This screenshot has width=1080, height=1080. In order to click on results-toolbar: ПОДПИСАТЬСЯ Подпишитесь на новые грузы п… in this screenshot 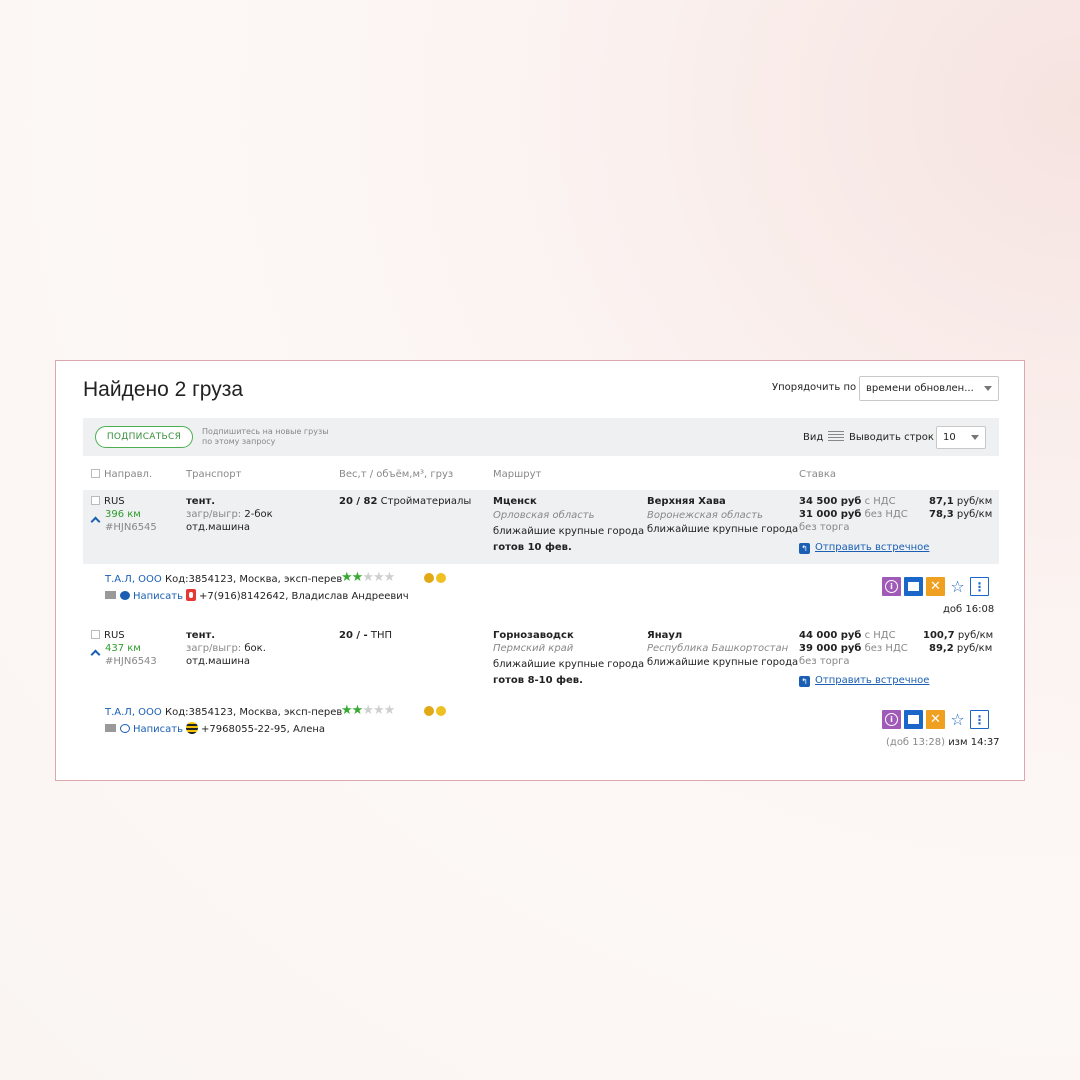, I will do `click(541, 437)`.